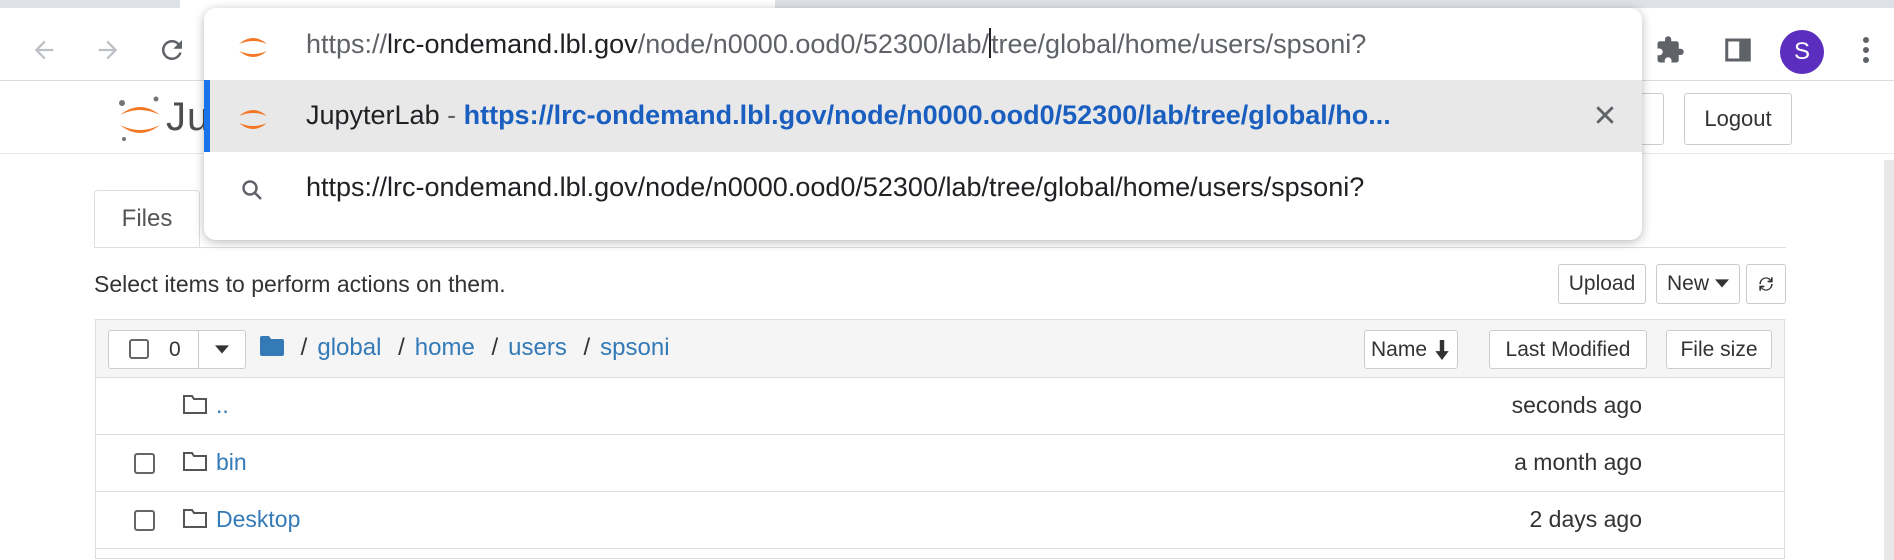  I want to click on breadcrumb-spsoni: spsoni, so click(634, 347).